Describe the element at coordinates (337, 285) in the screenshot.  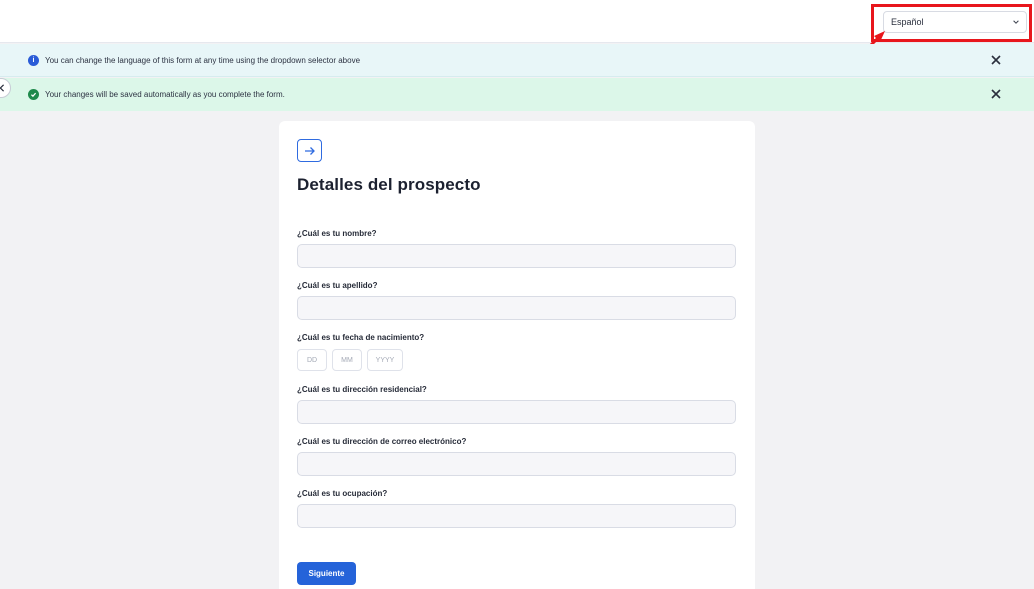
I see `last-name-label: ¿Cuál es tu apellido?` at that location.